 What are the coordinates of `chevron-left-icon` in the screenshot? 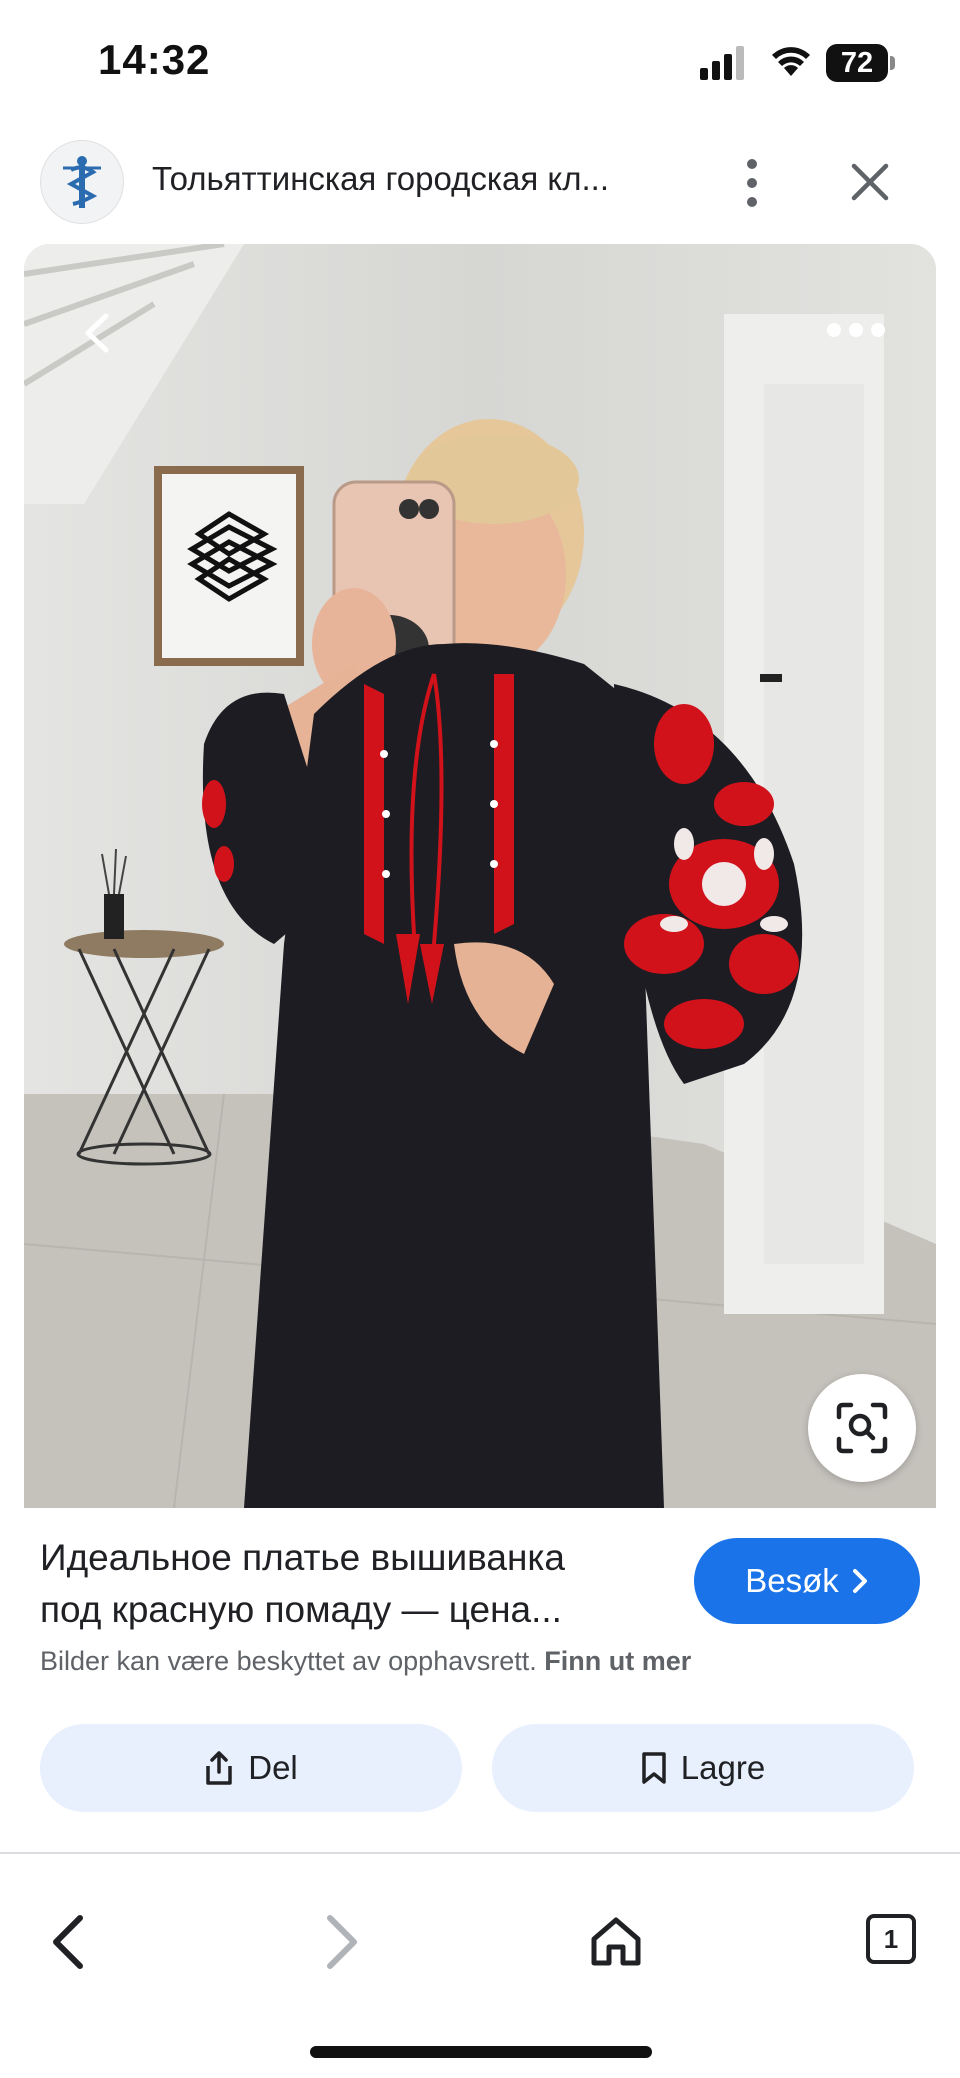 It's located at (68, 1942).